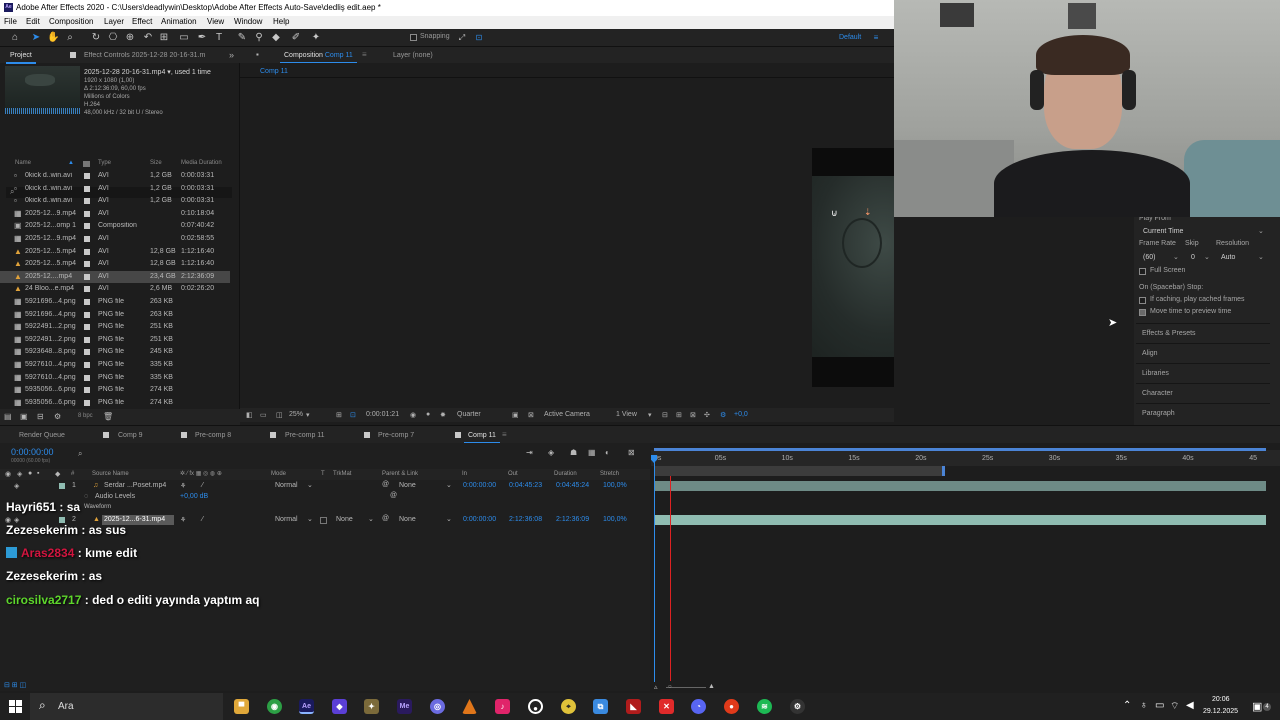 The width and height of the screenshot is (1280, 720). What do you see at coordinates (572, 519) in the screenshot?
I see `layer-duration: 2:12:36:09` at bounding box center [572, 519].